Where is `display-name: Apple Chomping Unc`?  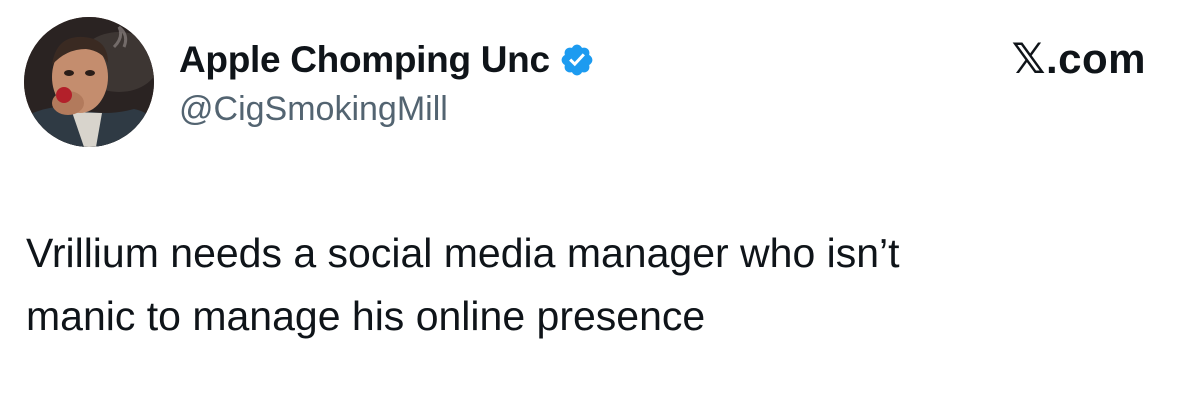
display-name: Apple Chomping Unc is located at coordinates (364, 60).